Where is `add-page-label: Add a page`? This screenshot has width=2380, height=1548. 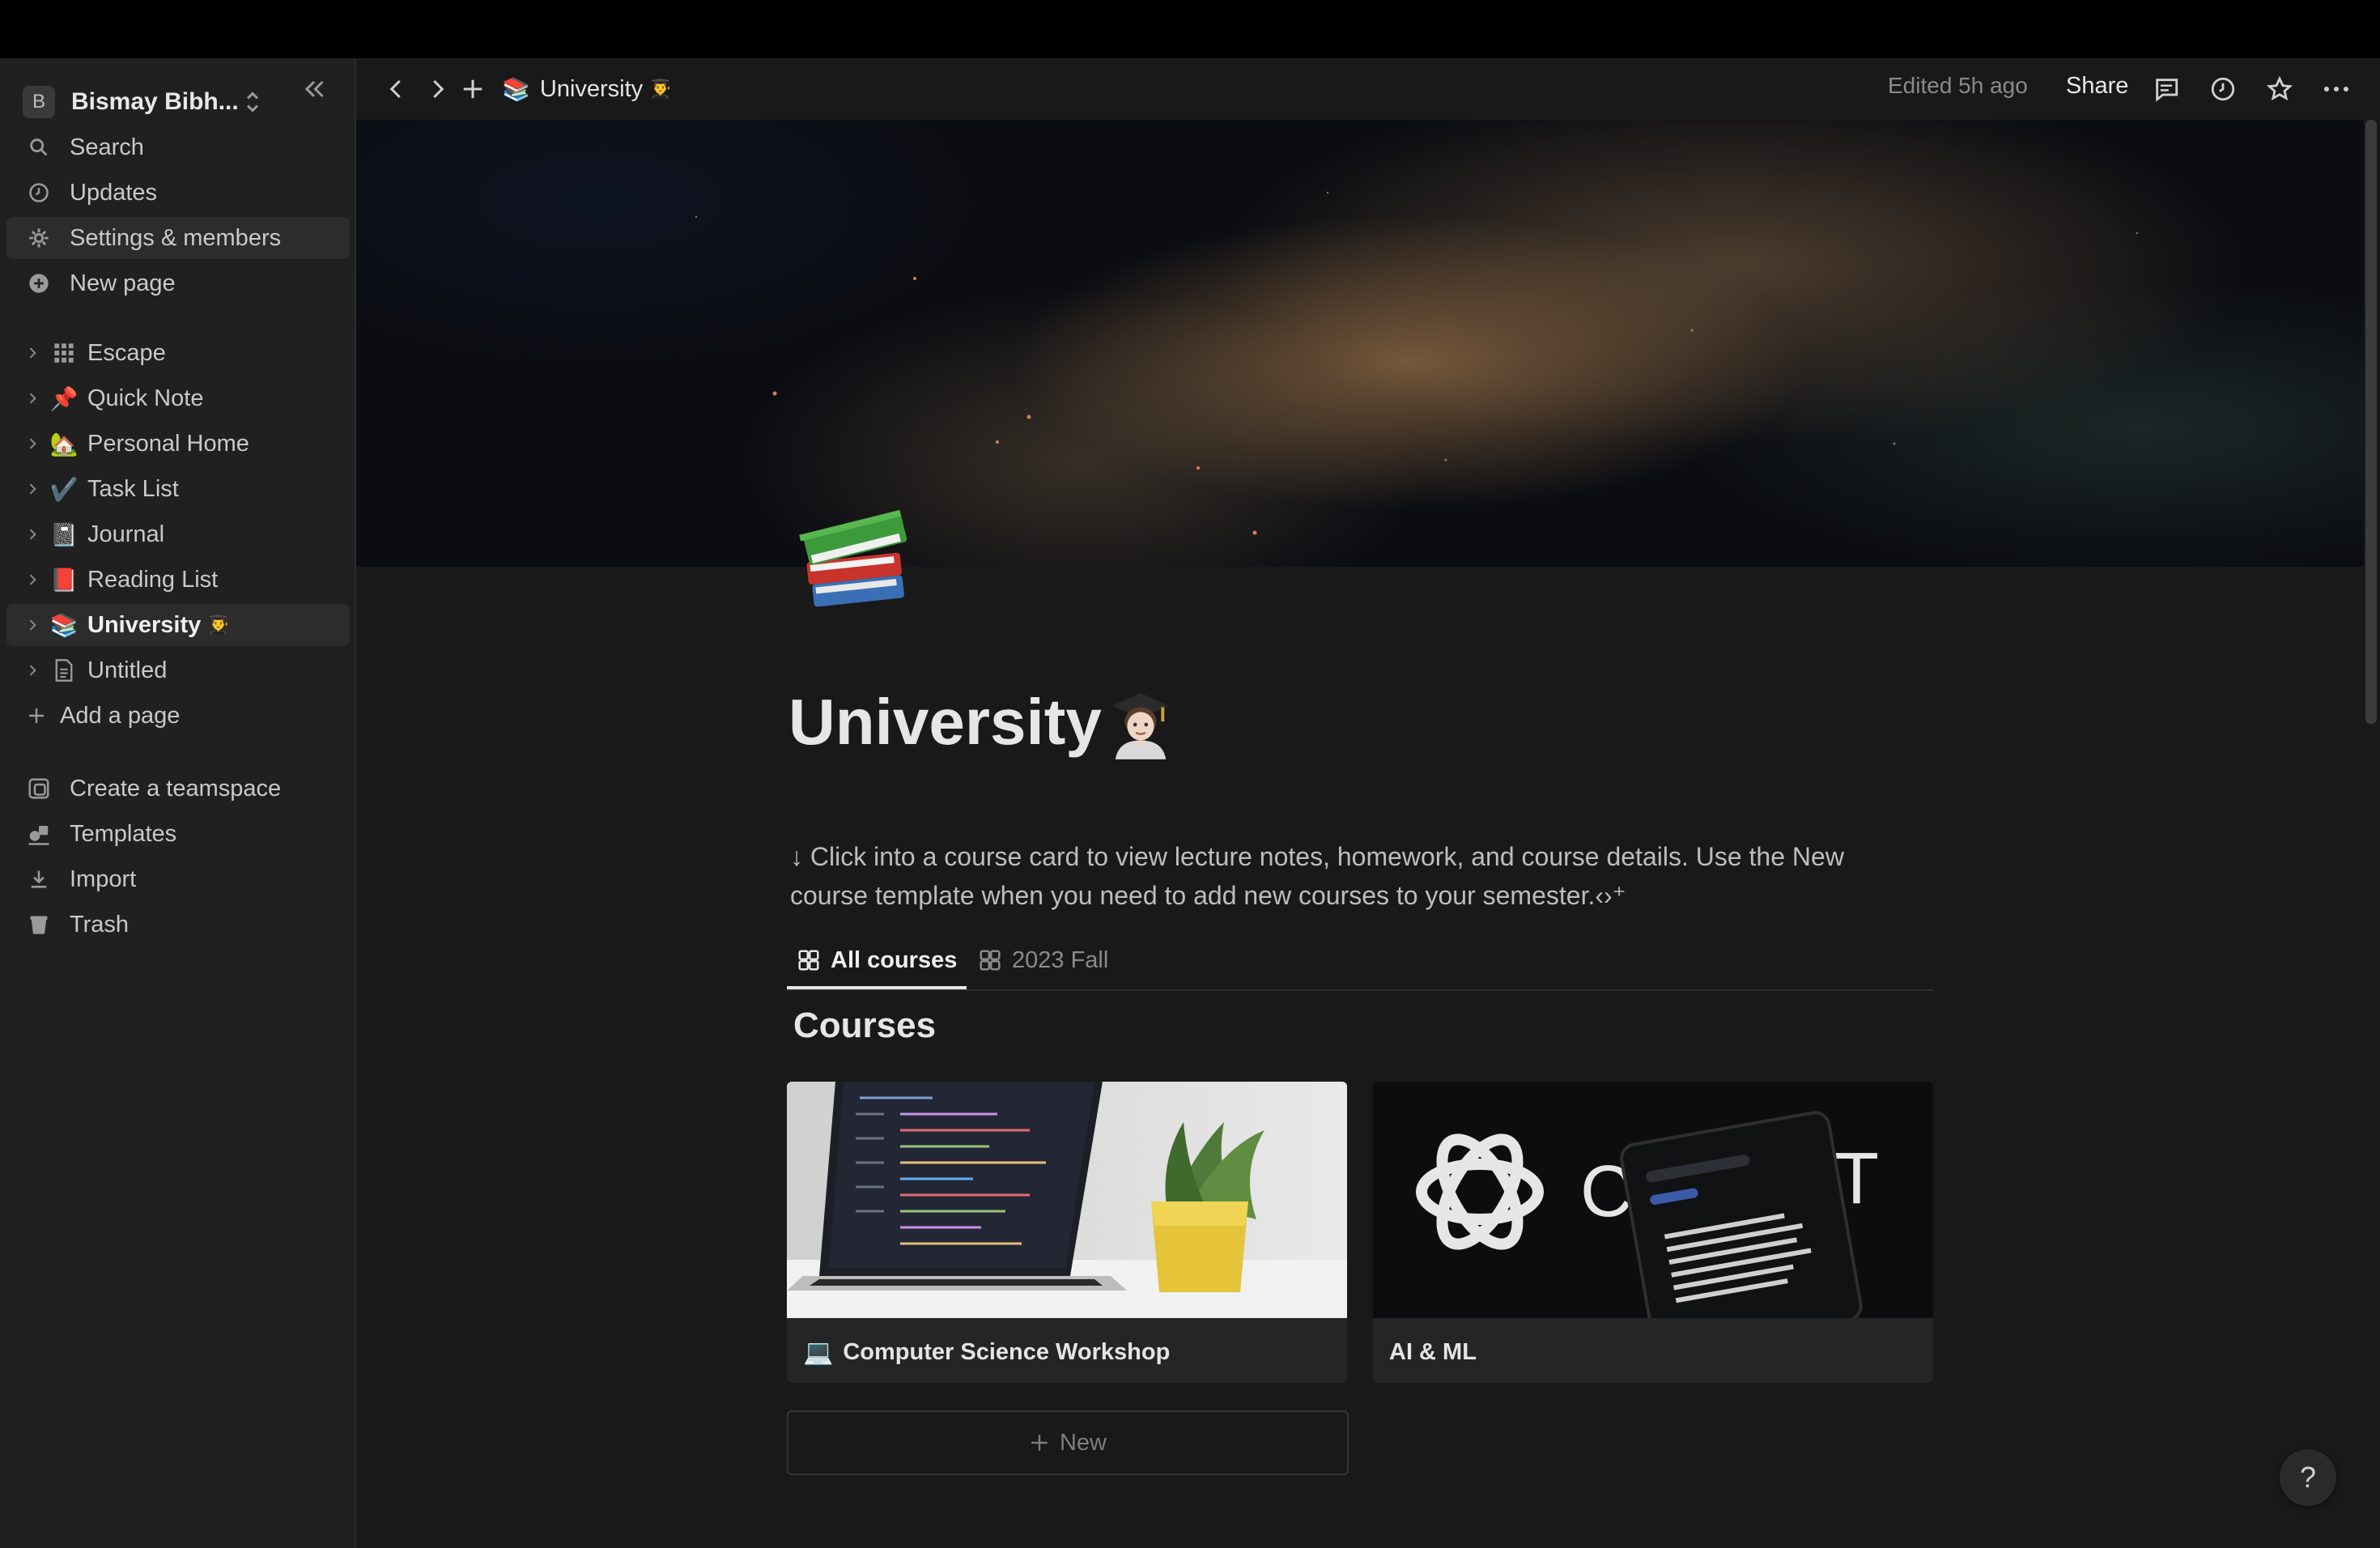 add-page-label: Add a page is located at coordinates (121, 716).